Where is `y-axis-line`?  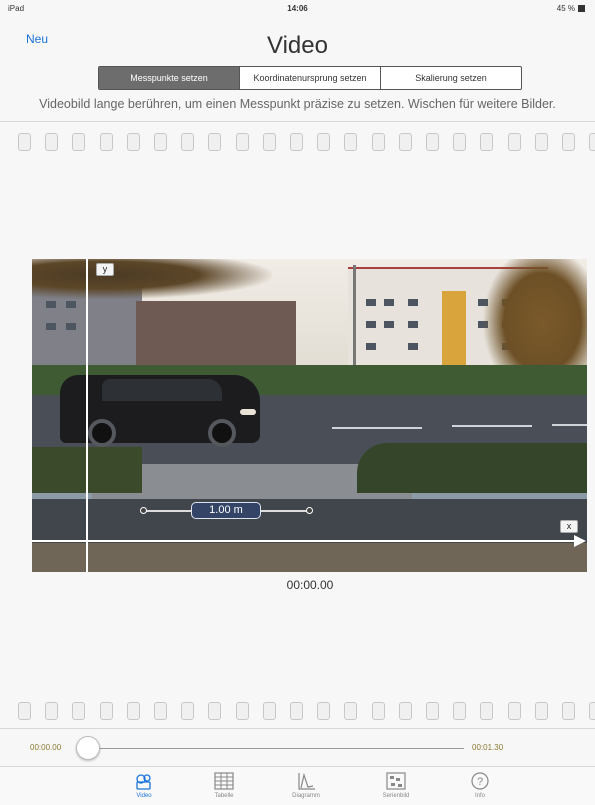
y-axis-line is located at coordinates (87, 415).